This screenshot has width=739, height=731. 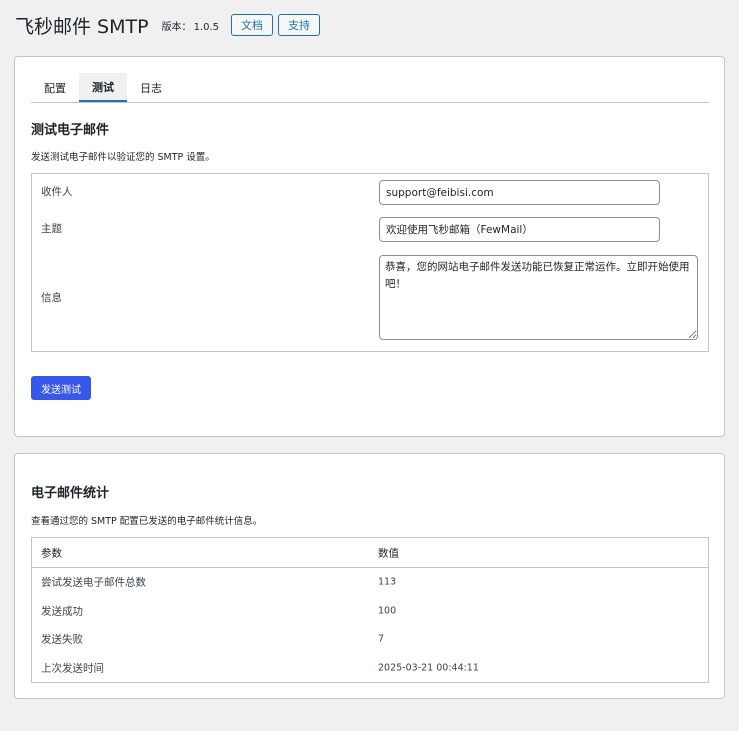 I want to click on subject-label: 主题, so click(x=51, y=229).